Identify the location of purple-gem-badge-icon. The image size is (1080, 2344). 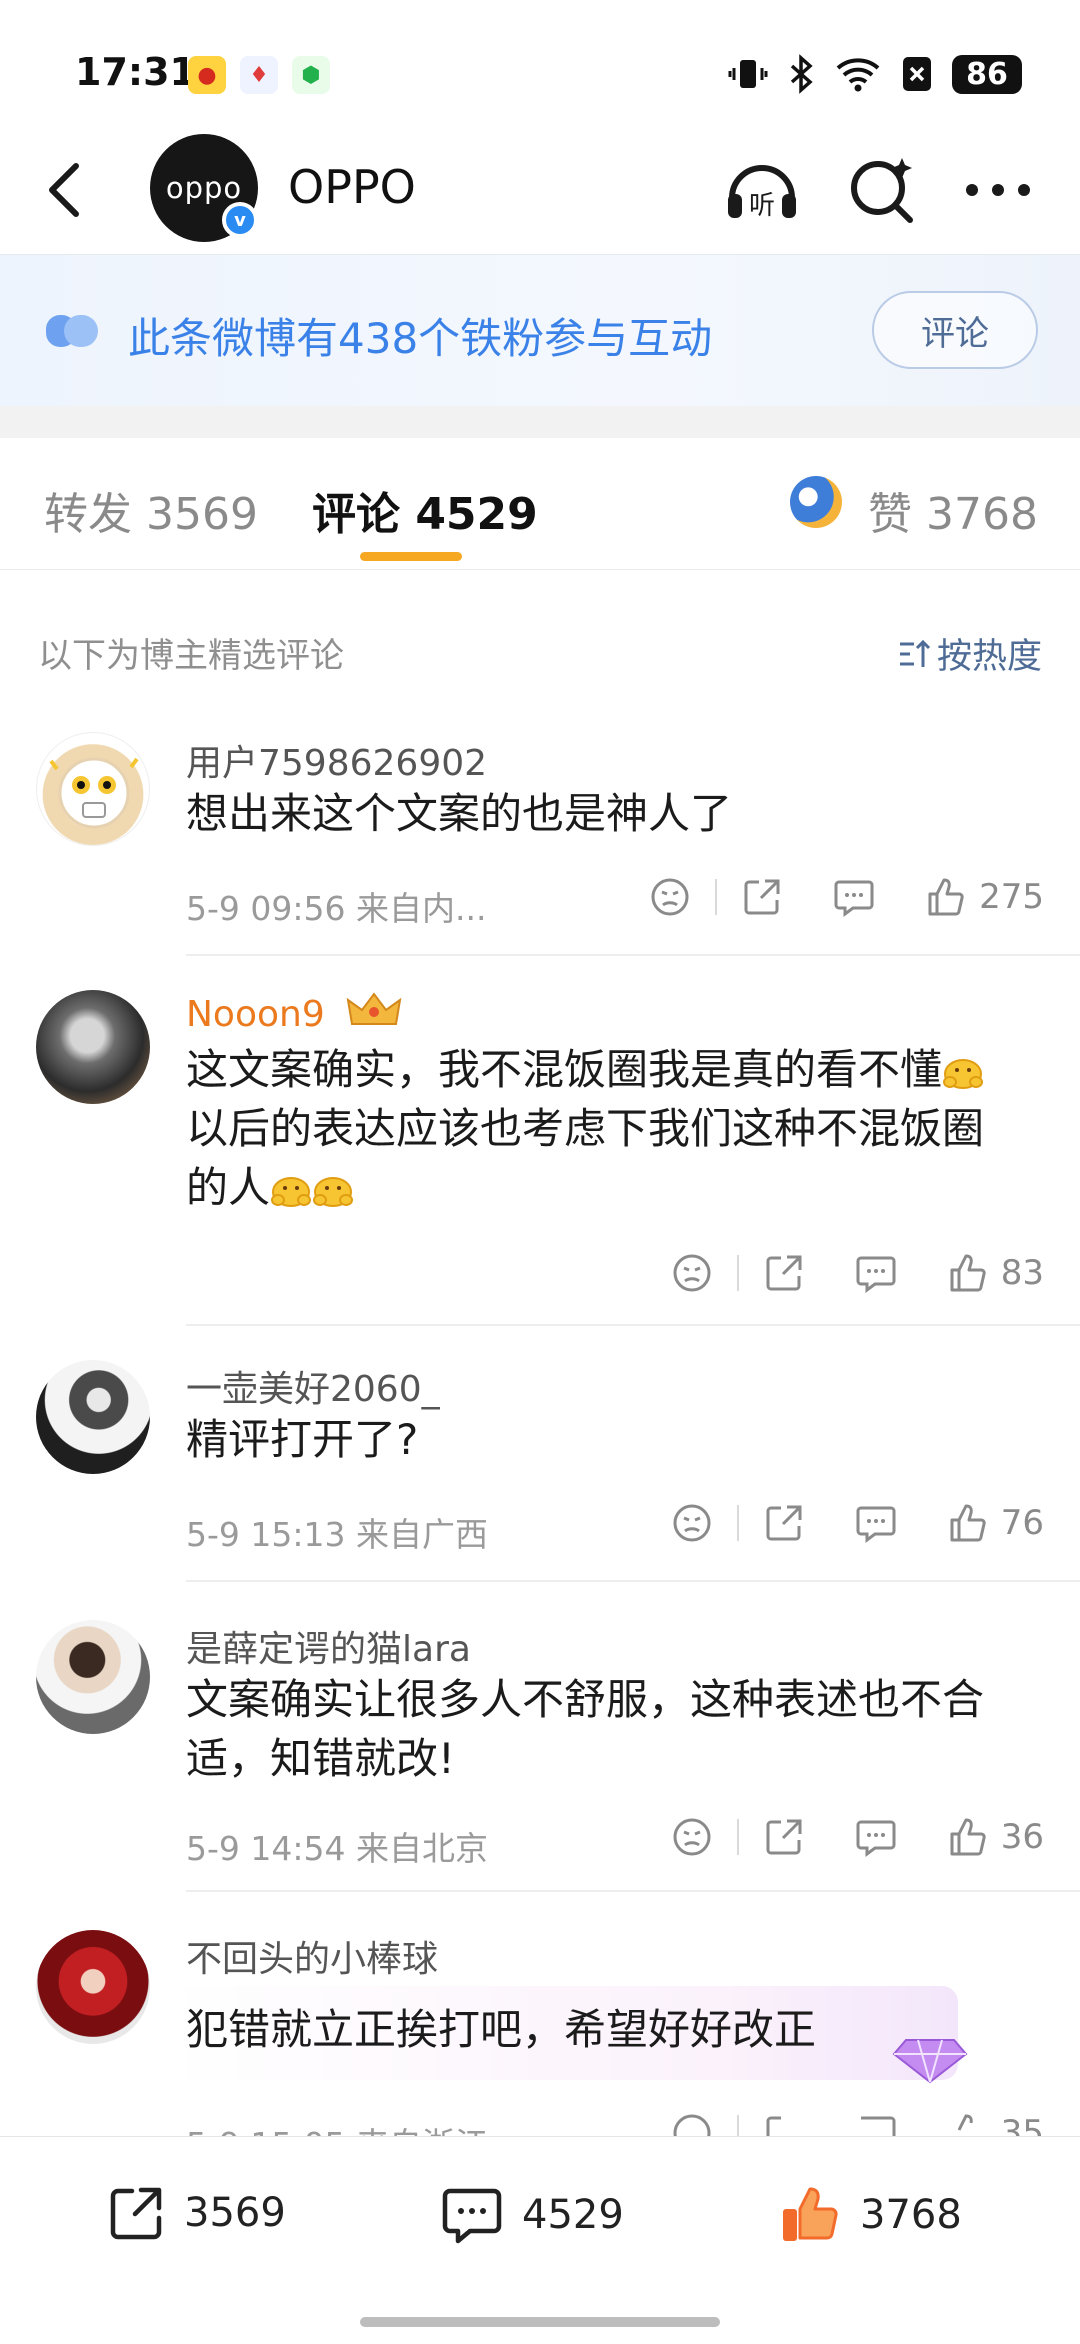
(930, 2061).